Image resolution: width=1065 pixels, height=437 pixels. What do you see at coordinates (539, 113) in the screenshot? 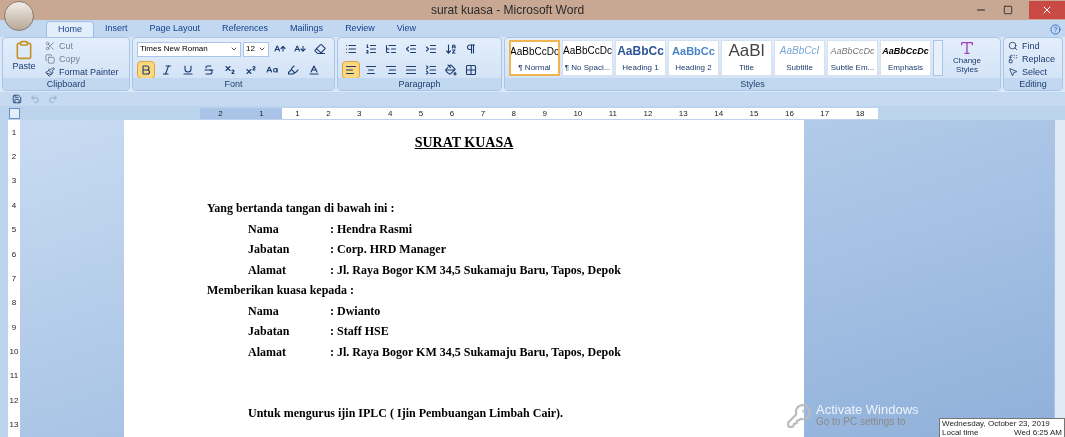
I see `horizontal-ruler: 2 1 1 2 3 4 5 6 7 8 9 10 11 12 13 14 15 16 17 18` at bounding box center [539, 113].